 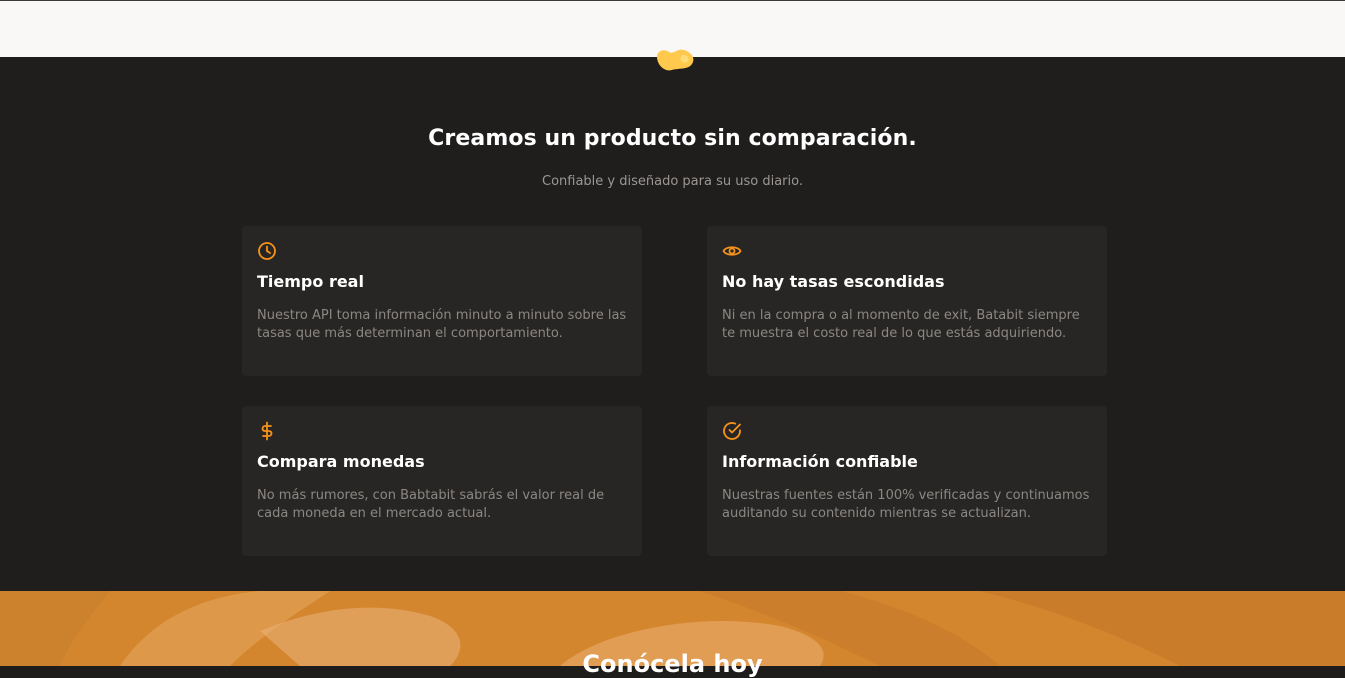 What do you see at coordinates (672, 138) in the screenshot?
I see `section-title: Creamos un producto sin comparación.` at bounding box center [672, 138].